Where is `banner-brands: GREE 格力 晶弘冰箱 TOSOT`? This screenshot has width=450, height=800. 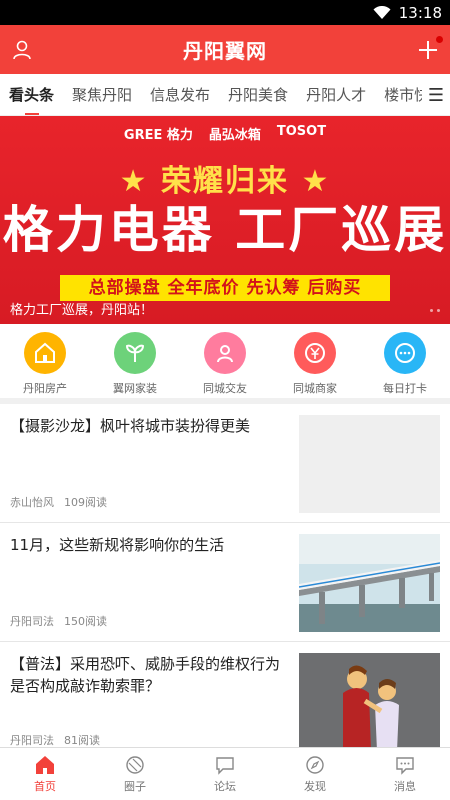 banner-brands: GREE 格力 晶弘冰箱 TOSOT is located at coordinates (225, 133).